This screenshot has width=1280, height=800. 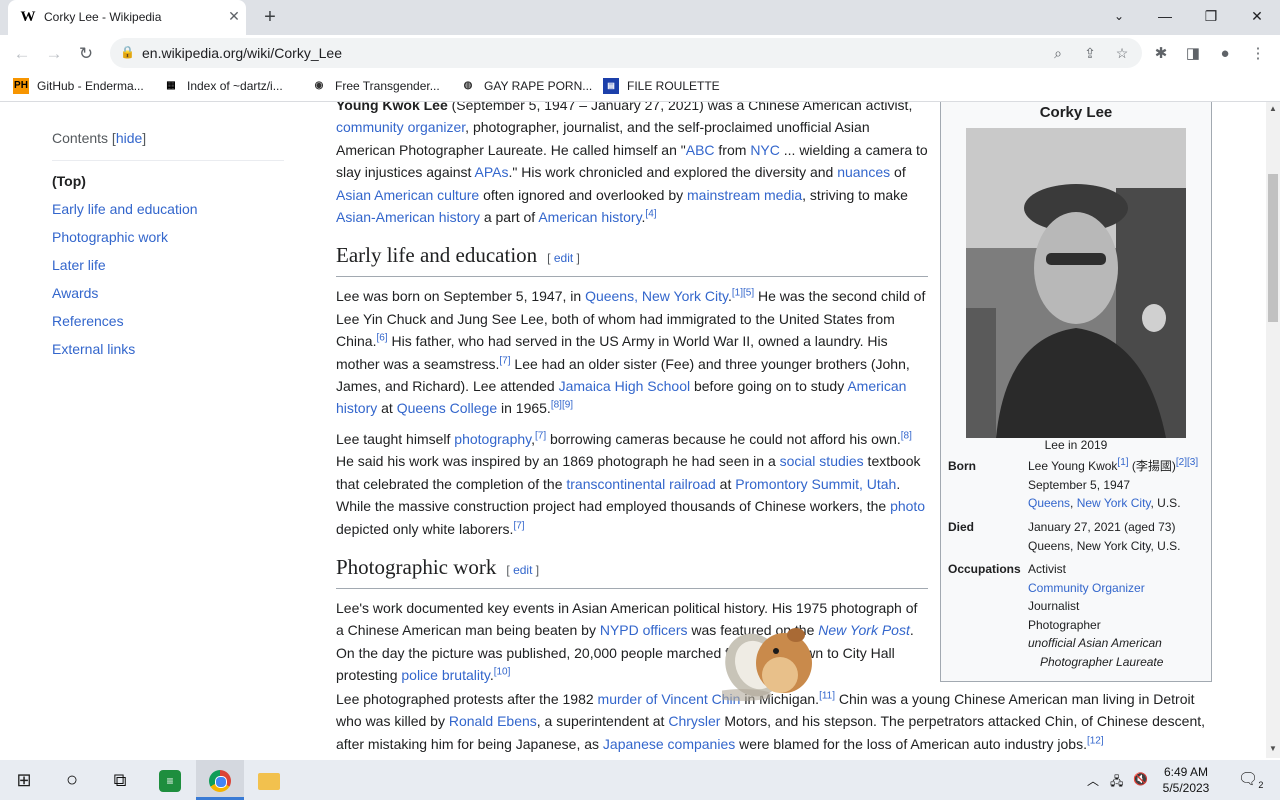 I want to click on citation: [6], so click(x=381, y=338).